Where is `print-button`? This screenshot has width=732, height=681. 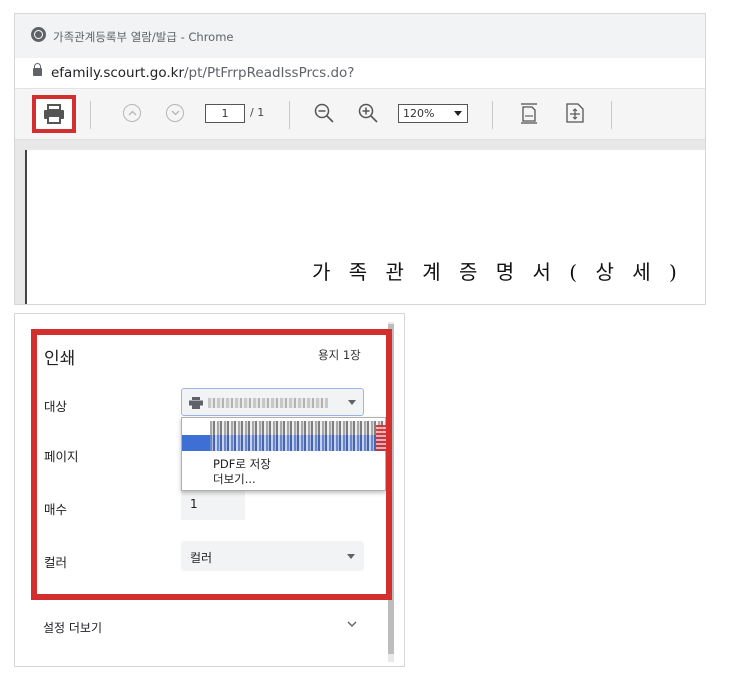 print-button is located at coordinates (54, 114).